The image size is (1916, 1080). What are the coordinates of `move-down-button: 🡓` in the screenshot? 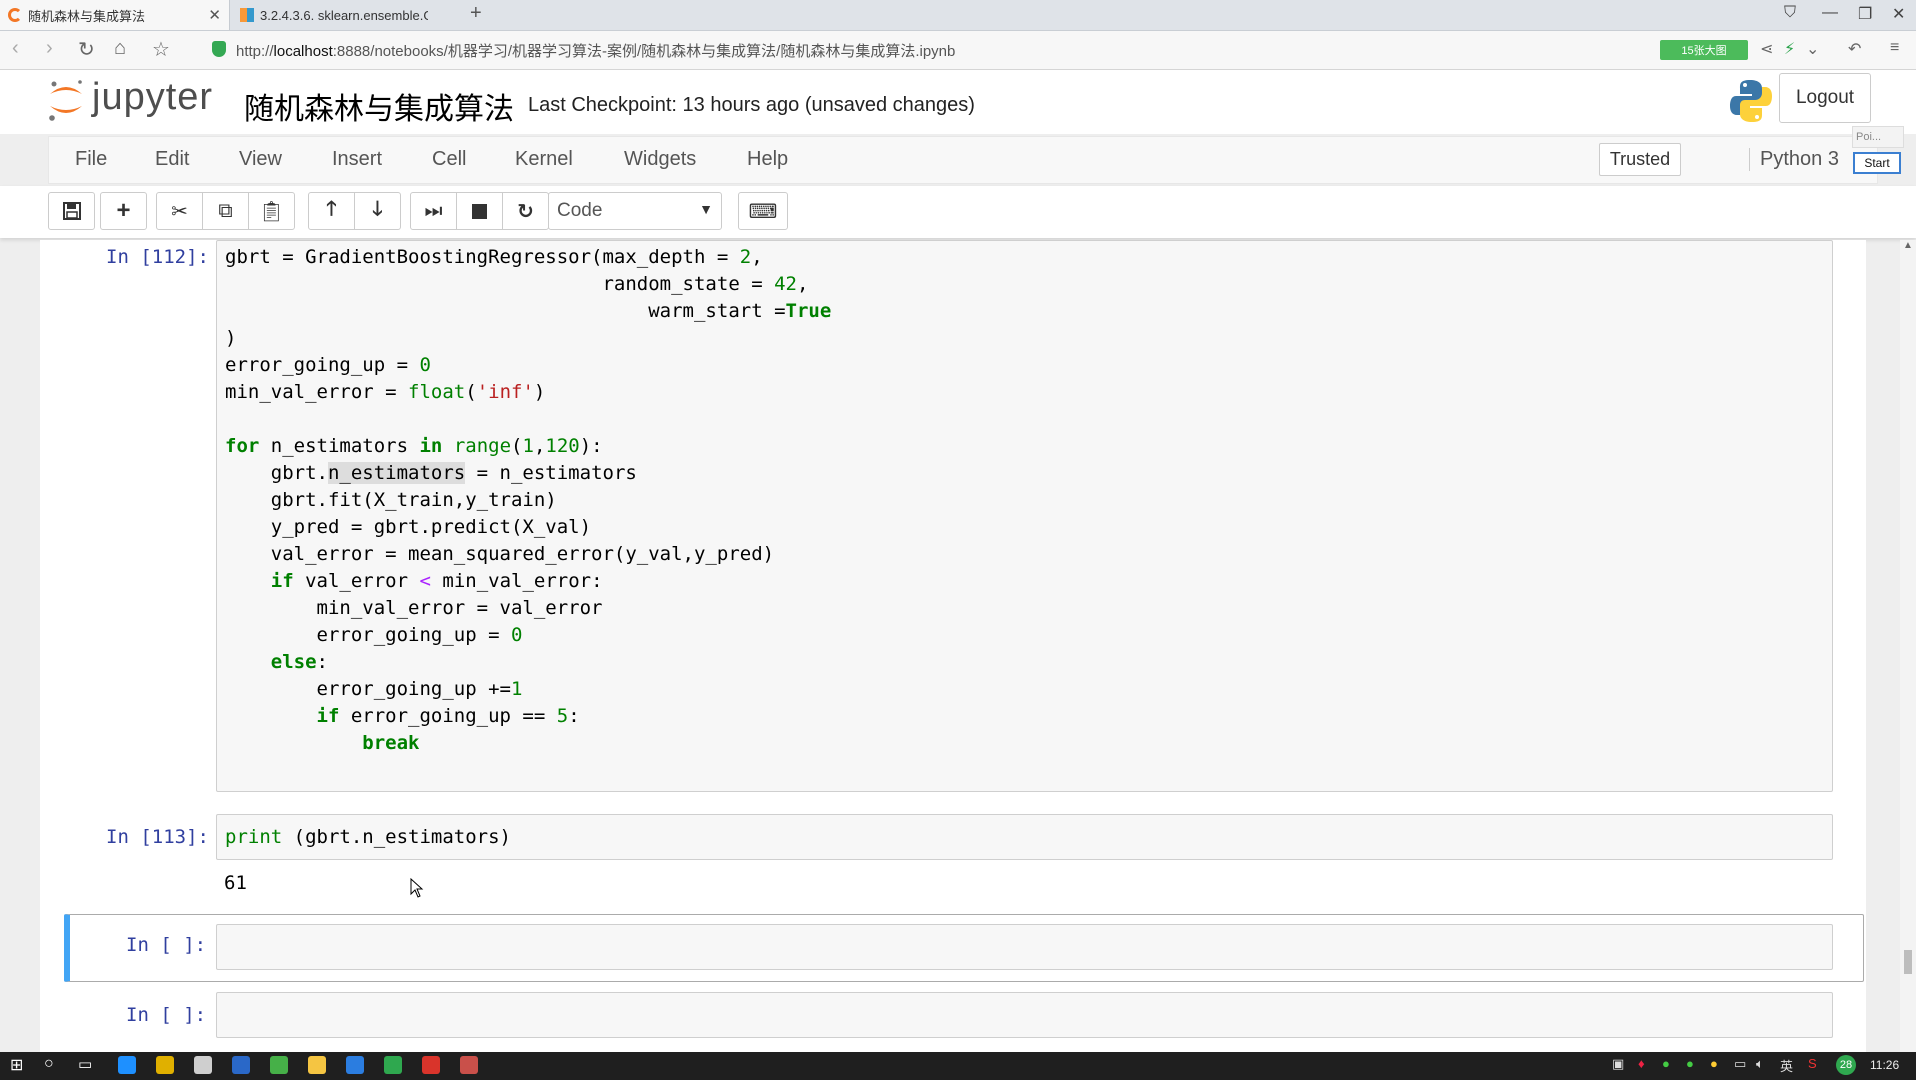 It's located at (377, 211).